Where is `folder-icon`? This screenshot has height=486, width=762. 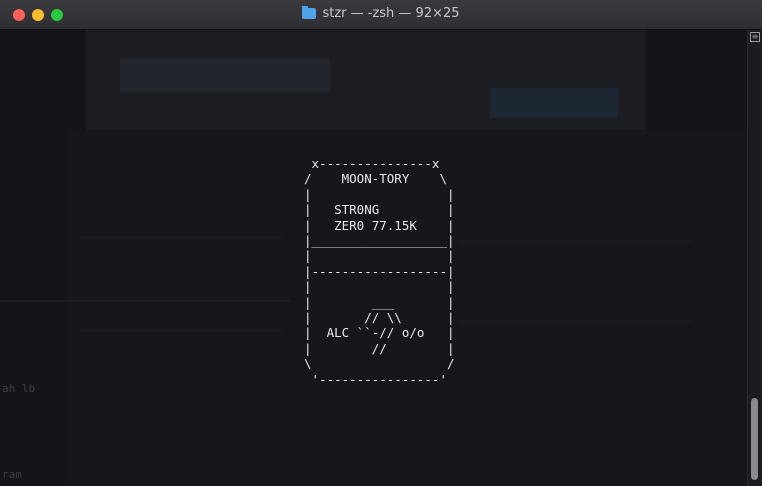
folder-icon is located at coordinates (309, 12).